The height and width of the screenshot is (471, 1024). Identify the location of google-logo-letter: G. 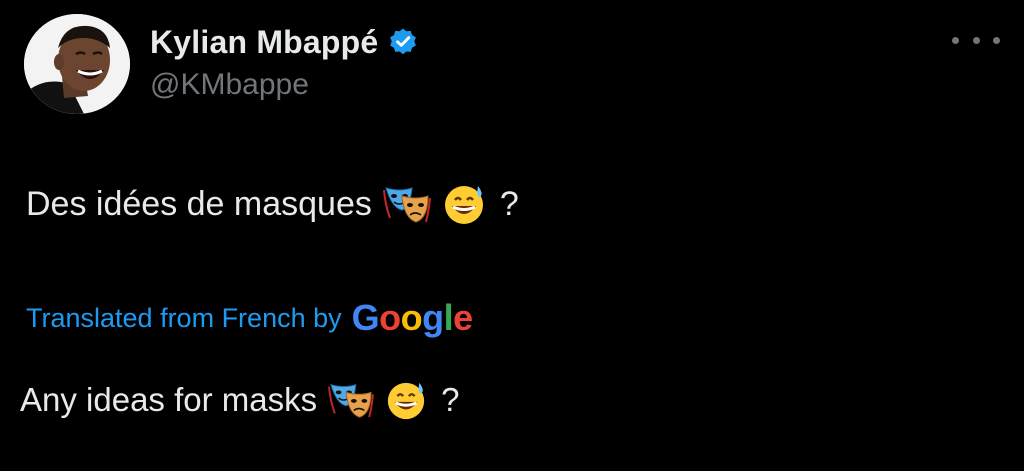
(365, 317).